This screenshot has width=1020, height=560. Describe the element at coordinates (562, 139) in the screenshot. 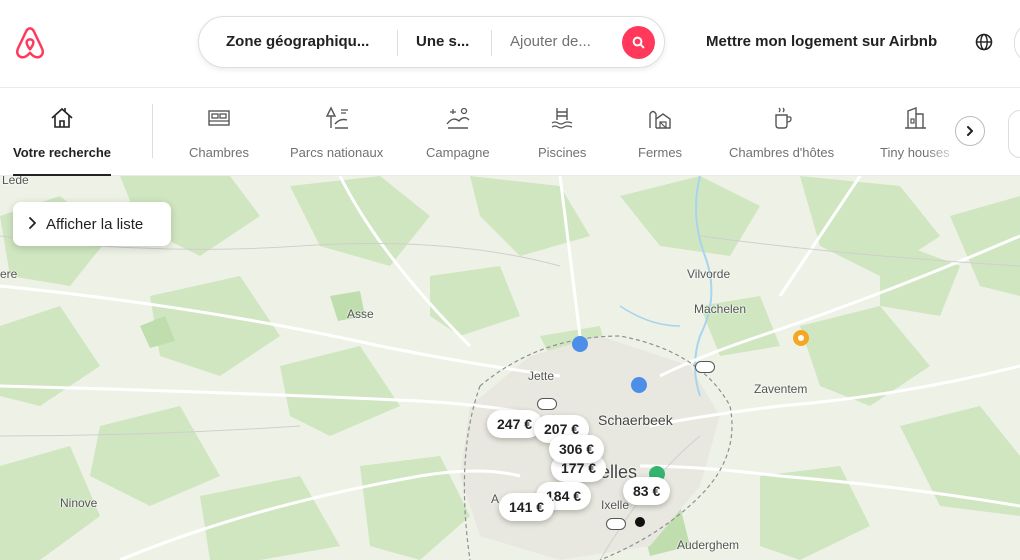

I see `category-piscines: Piscines` at that location.